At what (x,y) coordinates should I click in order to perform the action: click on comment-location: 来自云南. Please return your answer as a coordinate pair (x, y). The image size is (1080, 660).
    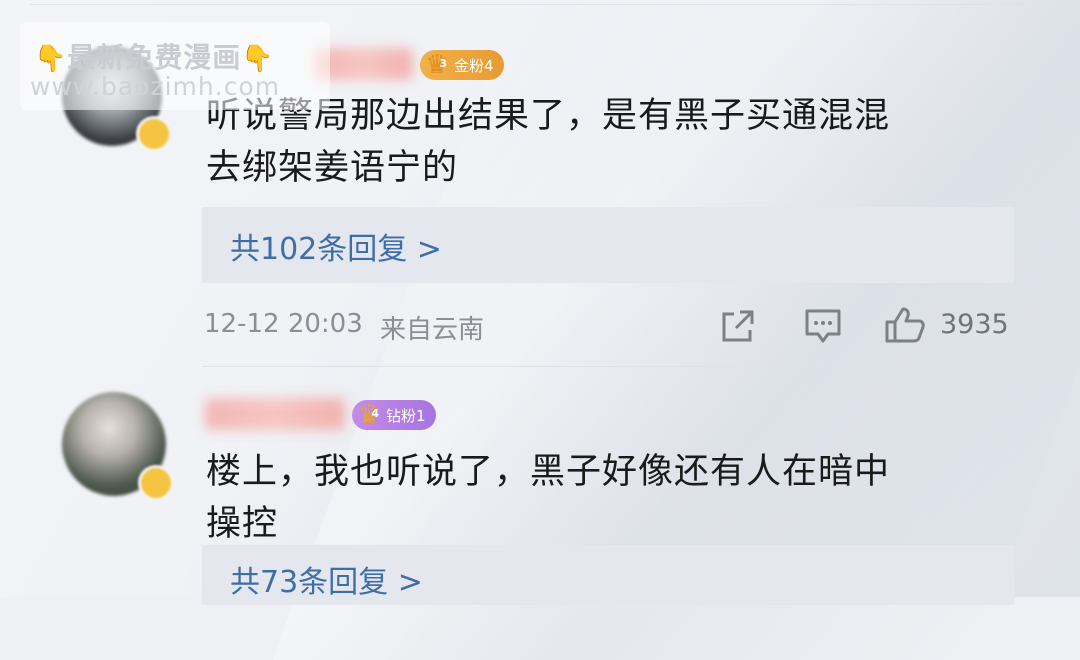
    Looking at the image, I should click on (432, 330).